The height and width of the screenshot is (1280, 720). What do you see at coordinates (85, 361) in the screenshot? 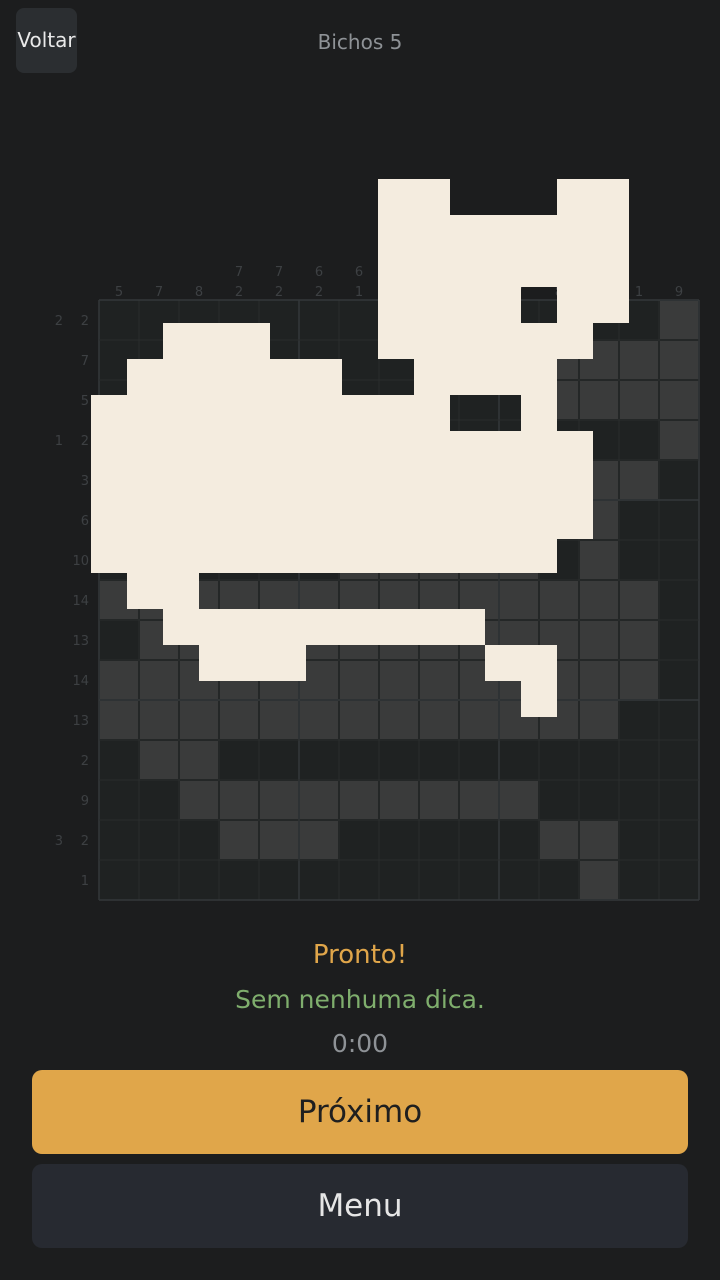
I see `row-clue: 7` at bounding box center [85, 361].